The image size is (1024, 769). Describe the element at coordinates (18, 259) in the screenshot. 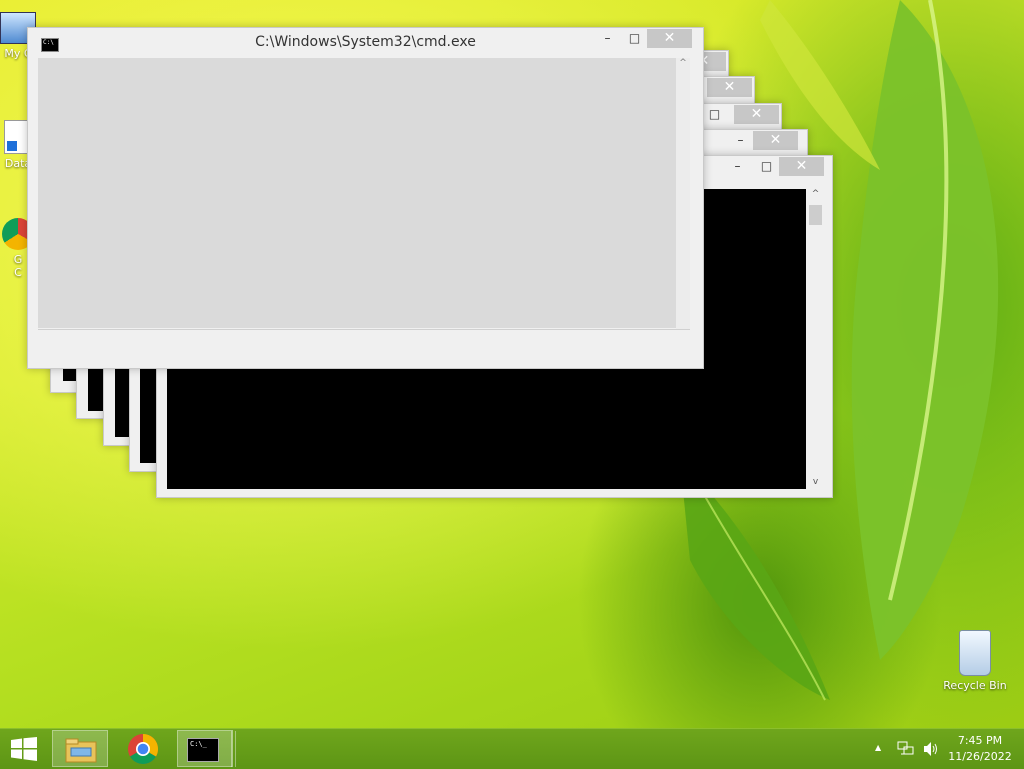

I see `desktop-icon-label: G` at that location.